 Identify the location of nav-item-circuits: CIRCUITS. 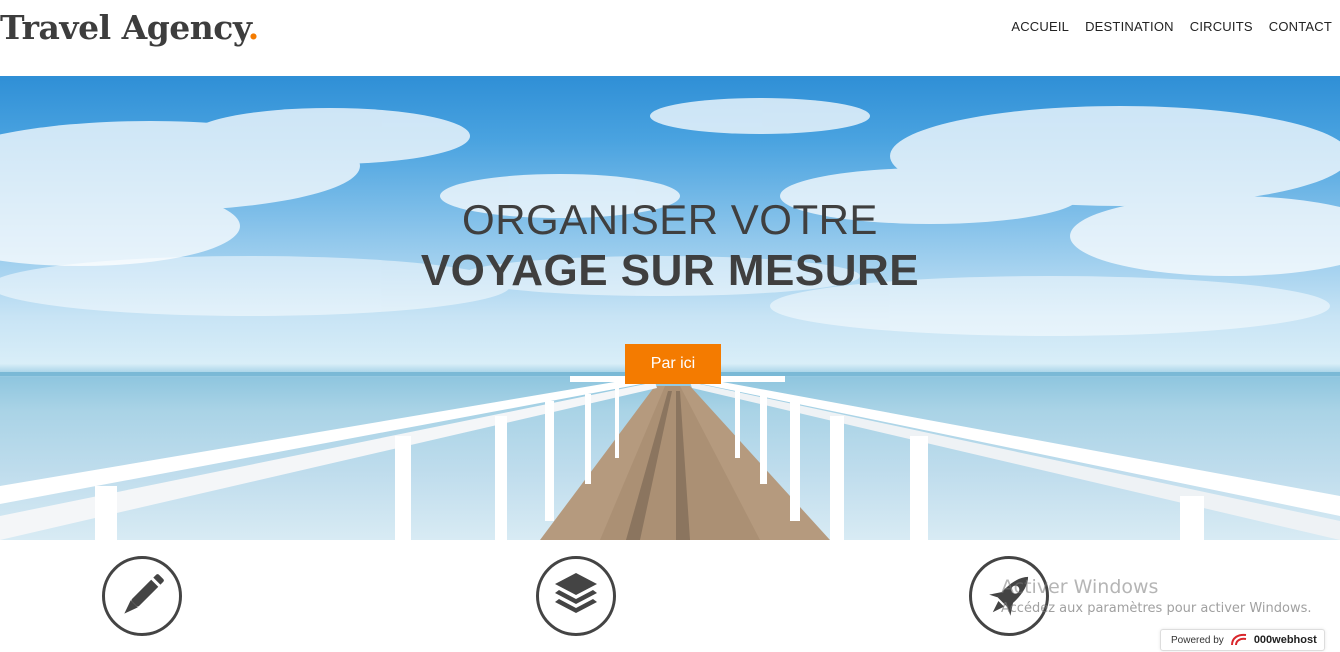
(1221, 26).